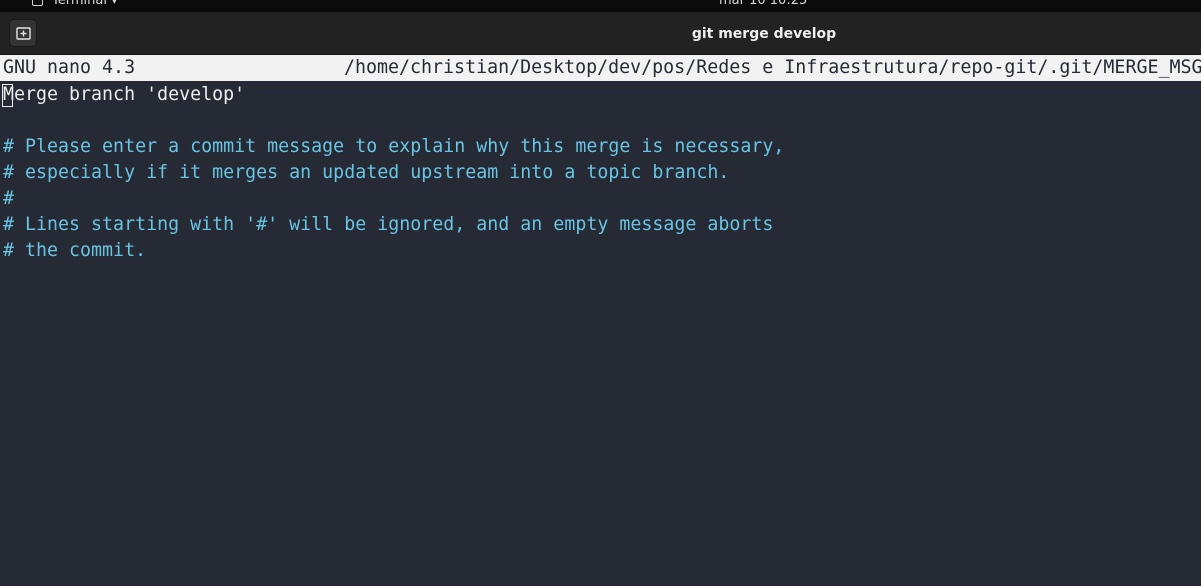 The image size is (1201, 586). What do you see at coordinates (37, 3) in the screenshot?
I see `terminal-icon` at bounding box center [37, 3].